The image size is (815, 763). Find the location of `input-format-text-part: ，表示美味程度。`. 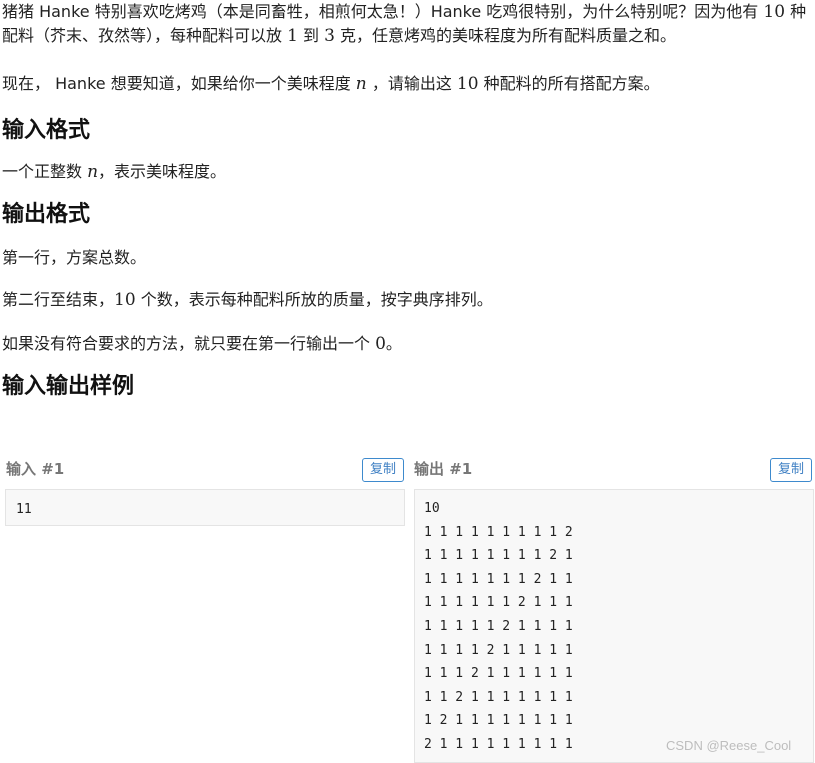

input-format-text-part: ，表示美味程度。 is located at coordinates (162, 171).